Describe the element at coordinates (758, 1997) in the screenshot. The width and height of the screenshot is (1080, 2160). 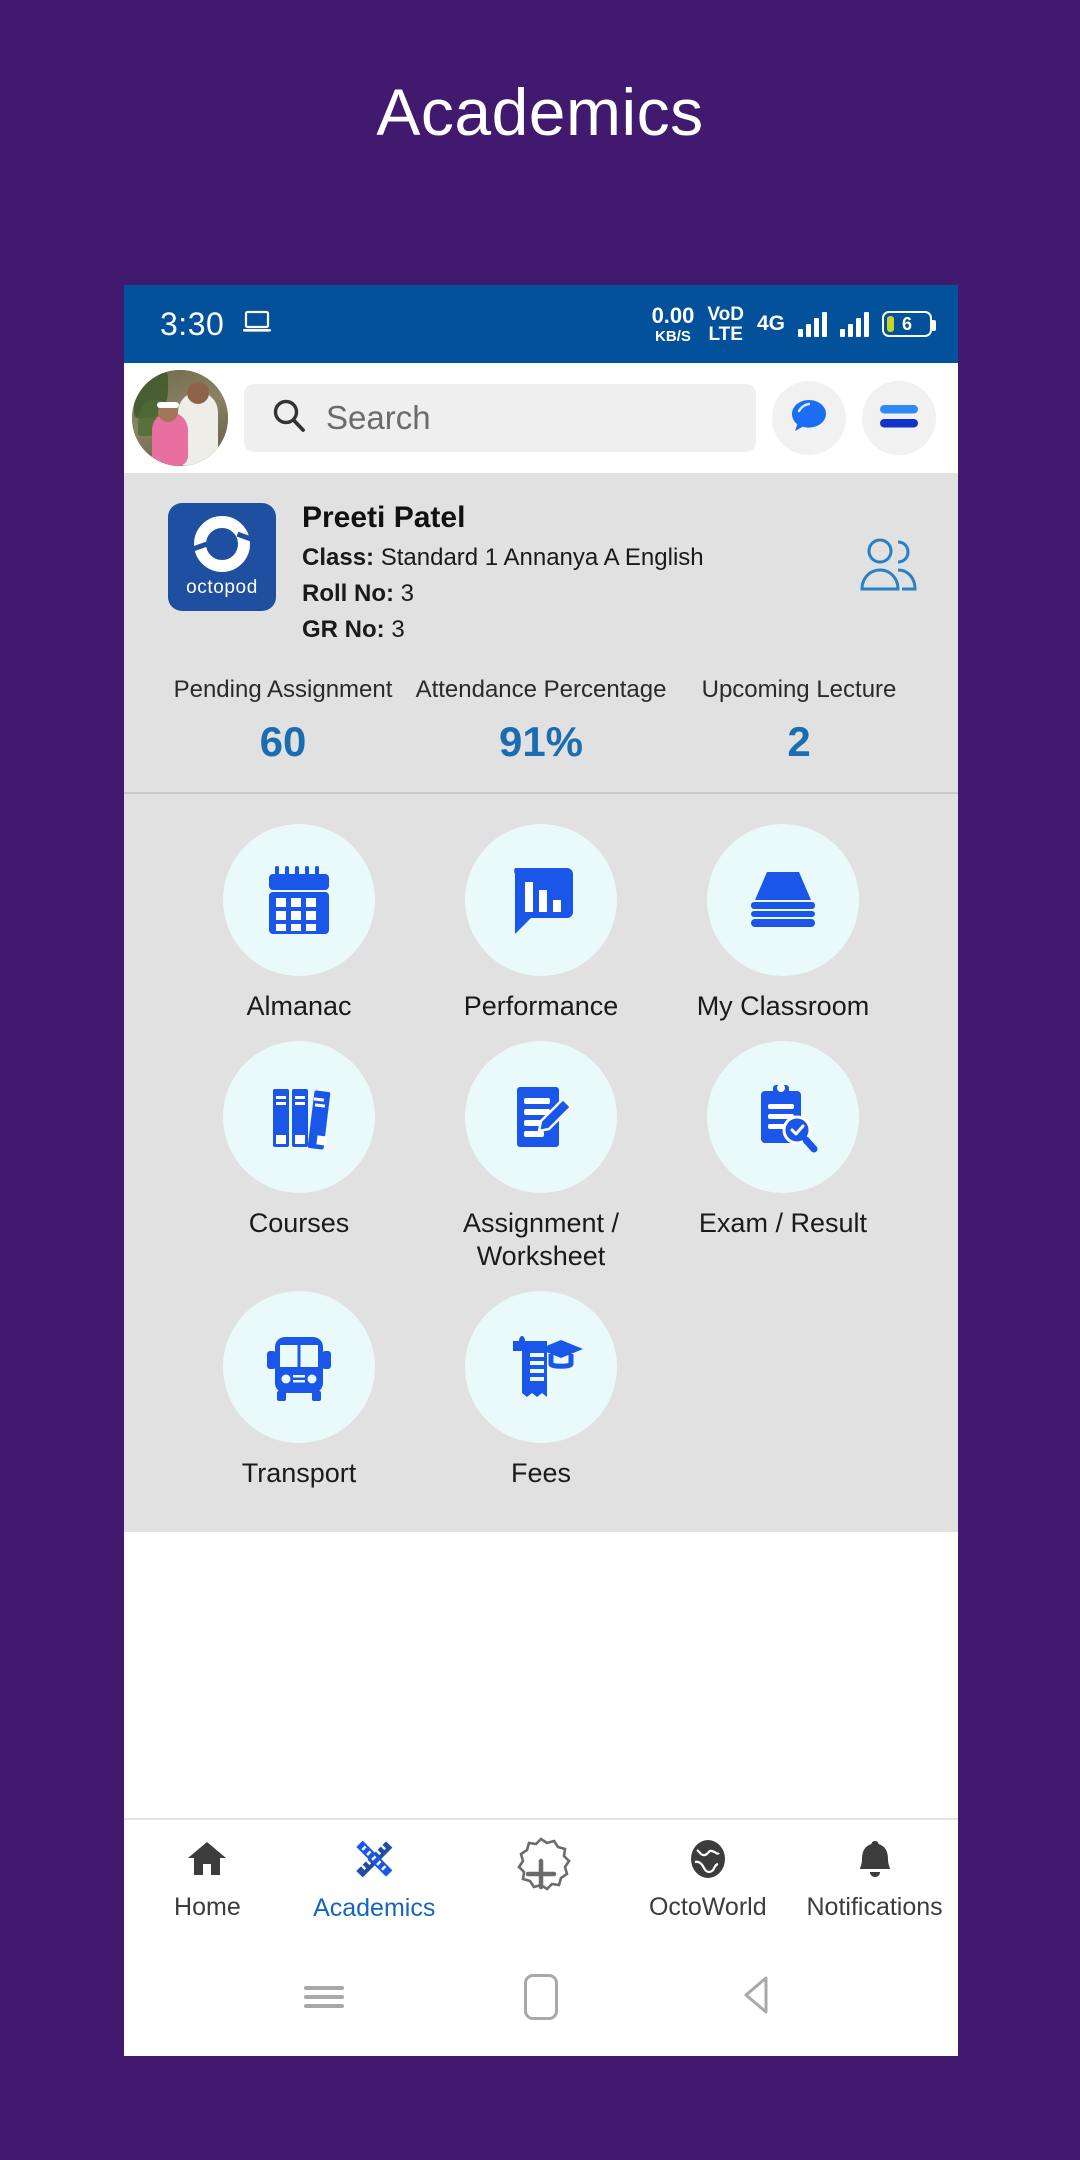
I see `back-triangle-icon` at that location.